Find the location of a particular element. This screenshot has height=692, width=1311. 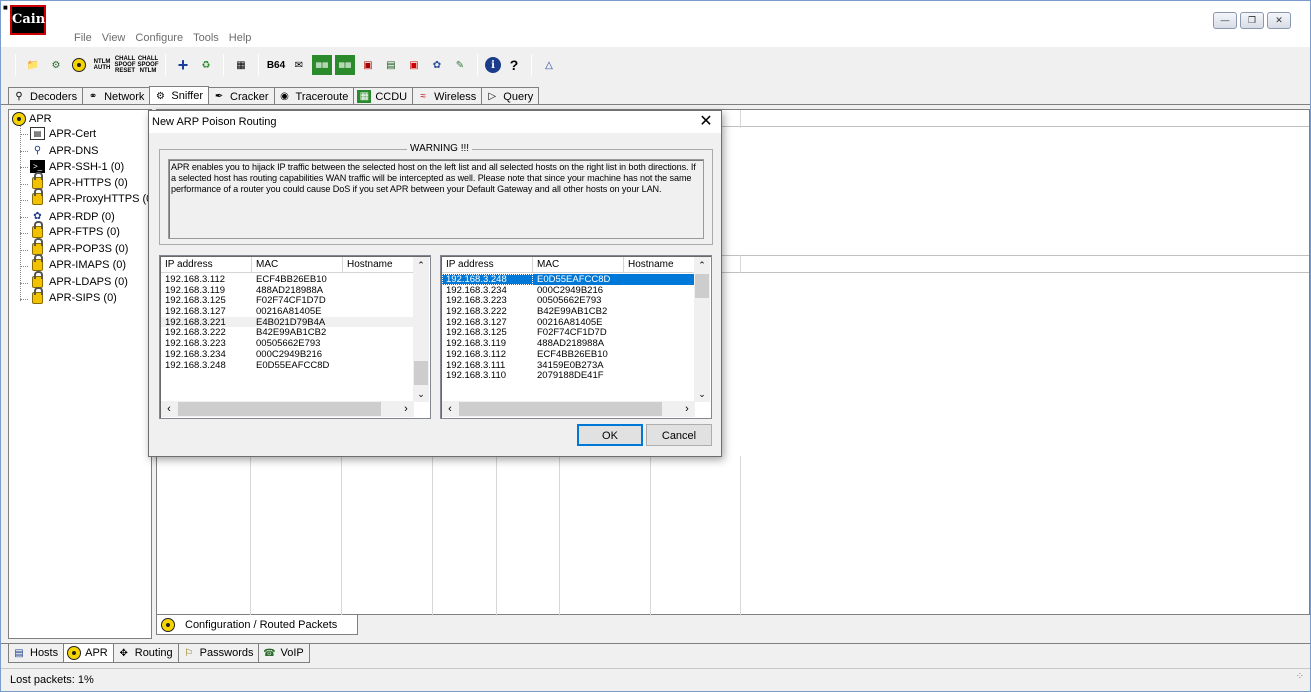

tree-root-apr: APR is located at coordinates (32, 119).